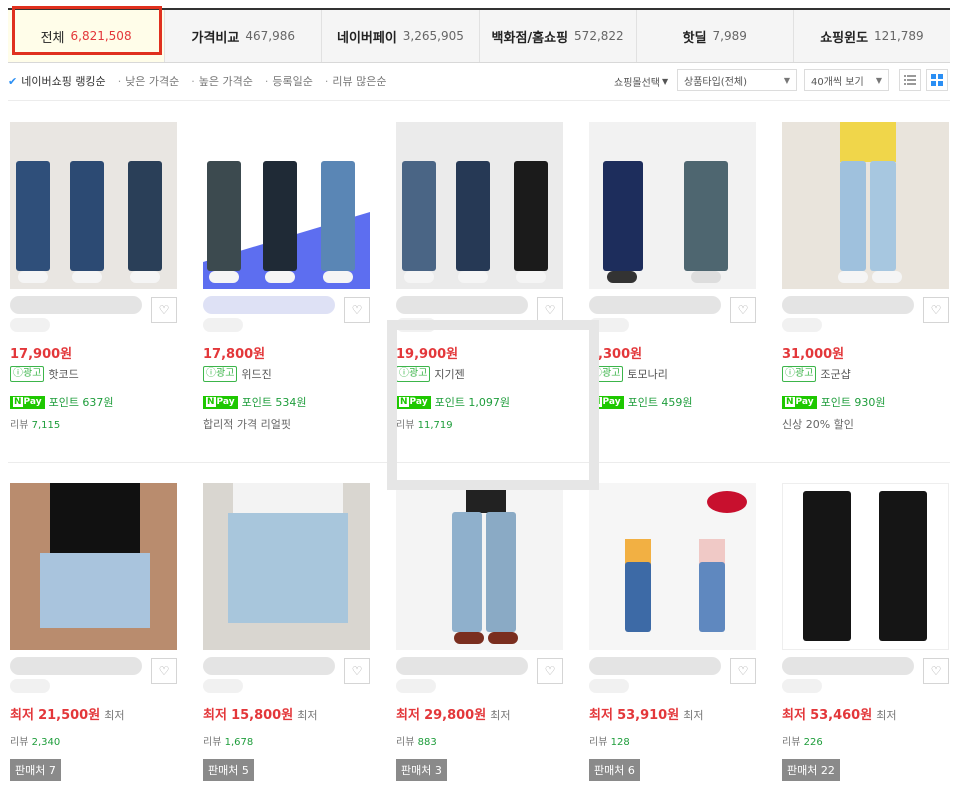 The image size is (964, 797). Describe the element at coordinates (416, 740) in the screenshot. I see `review-count: 리뷰 883` at that location.